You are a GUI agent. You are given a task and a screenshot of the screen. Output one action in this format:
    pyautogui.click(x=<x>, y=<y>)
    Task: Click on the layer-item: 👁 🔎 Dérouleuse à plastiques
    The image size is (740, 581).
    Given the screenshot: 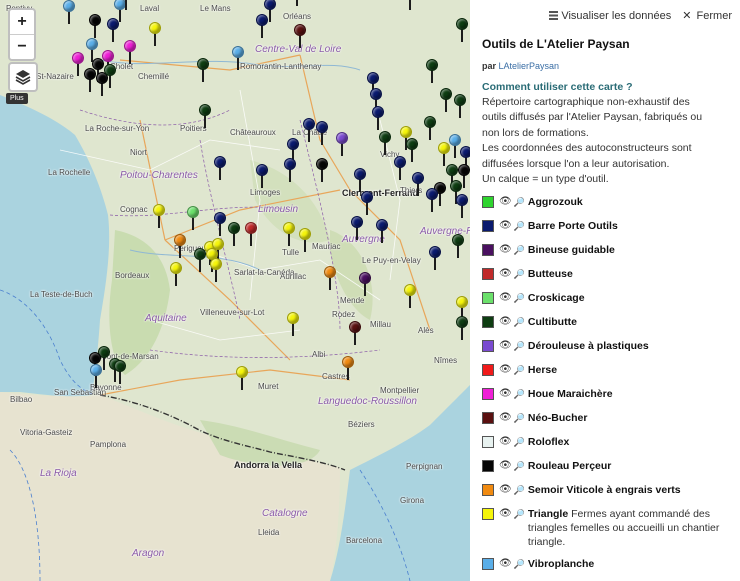 What is the action you would take?
    pyautogui.click(x=607, y=347)
    